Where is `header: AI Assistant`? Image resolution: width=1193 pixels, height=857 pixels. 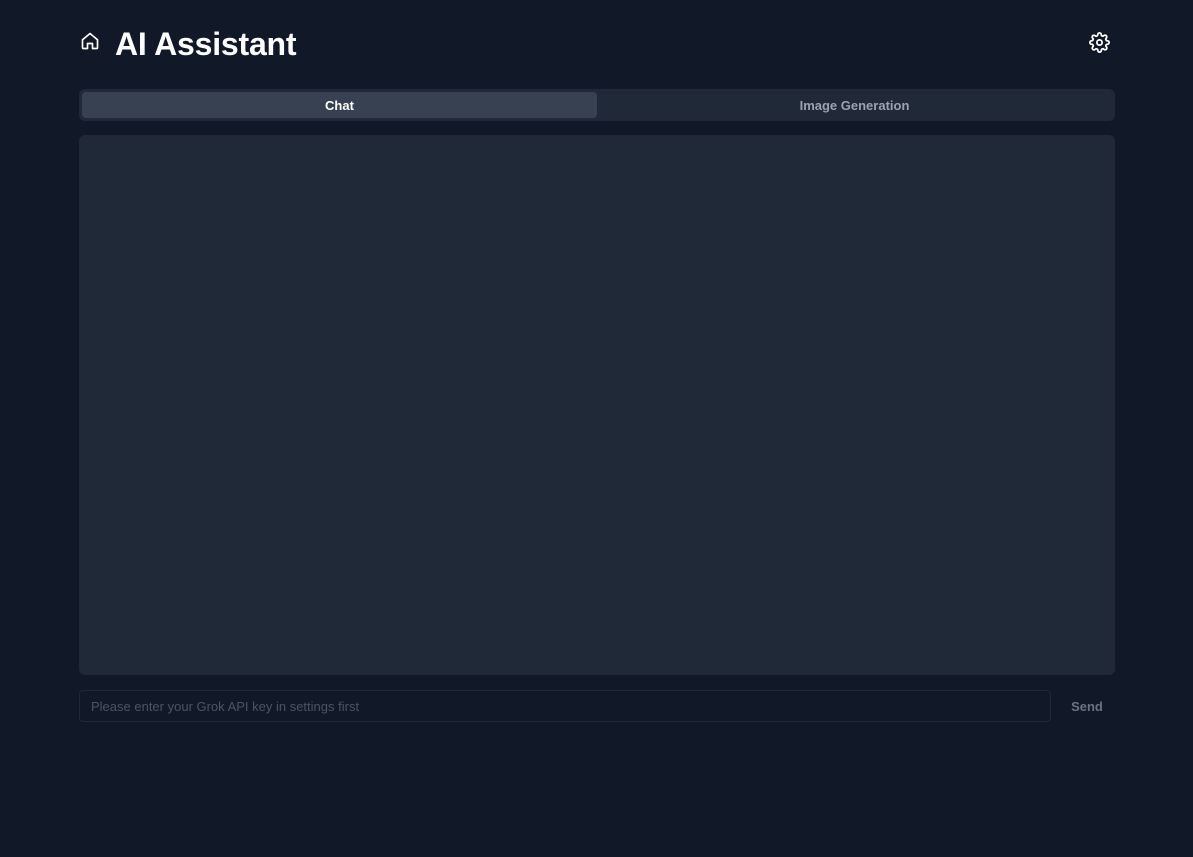 header: AI Assistant is located at coordinates (597, 44).